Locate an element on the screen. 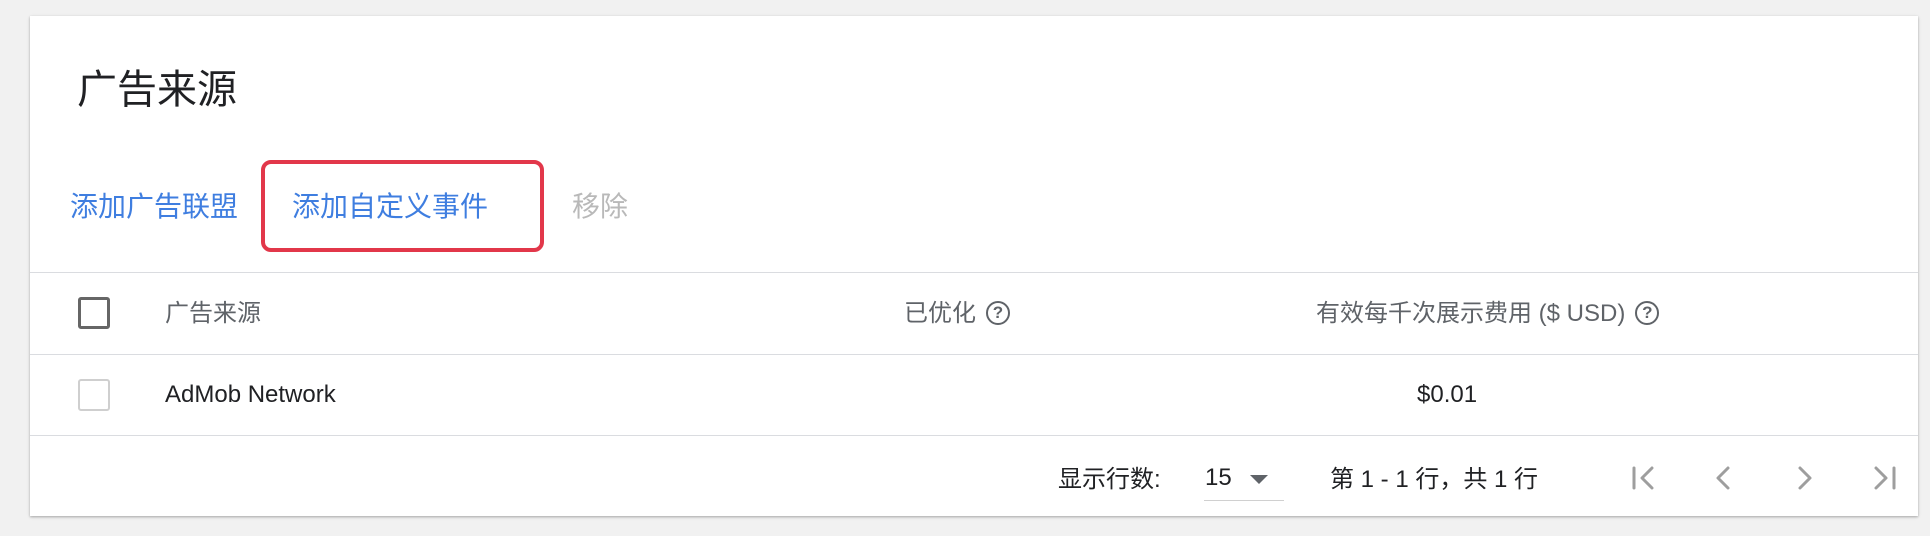 The width and height of the screenshot is (1930, 536). rows-per-page-value: 15 is located at coordinates (1218, 477).